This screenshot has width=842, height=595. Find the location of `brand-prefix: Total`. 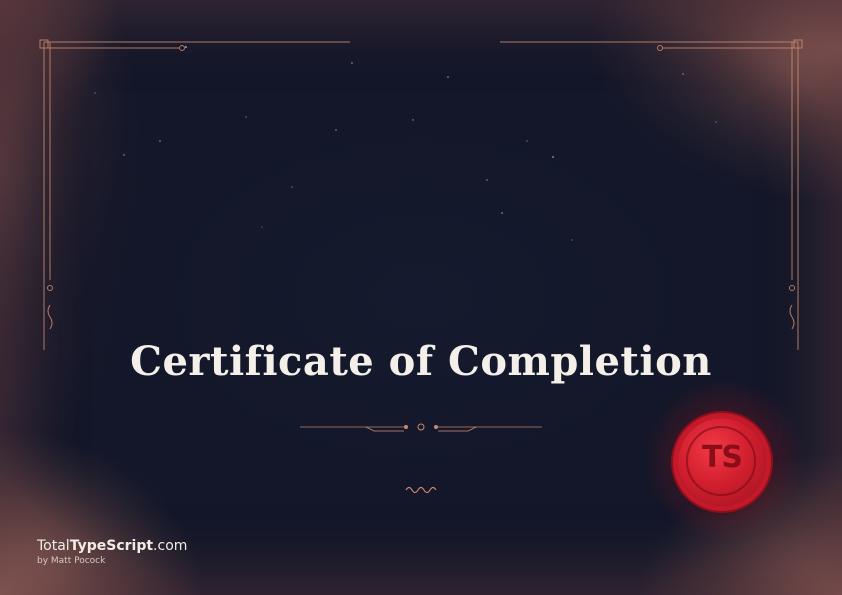

brand-prefix: Total is located at coordinates (53, 546).